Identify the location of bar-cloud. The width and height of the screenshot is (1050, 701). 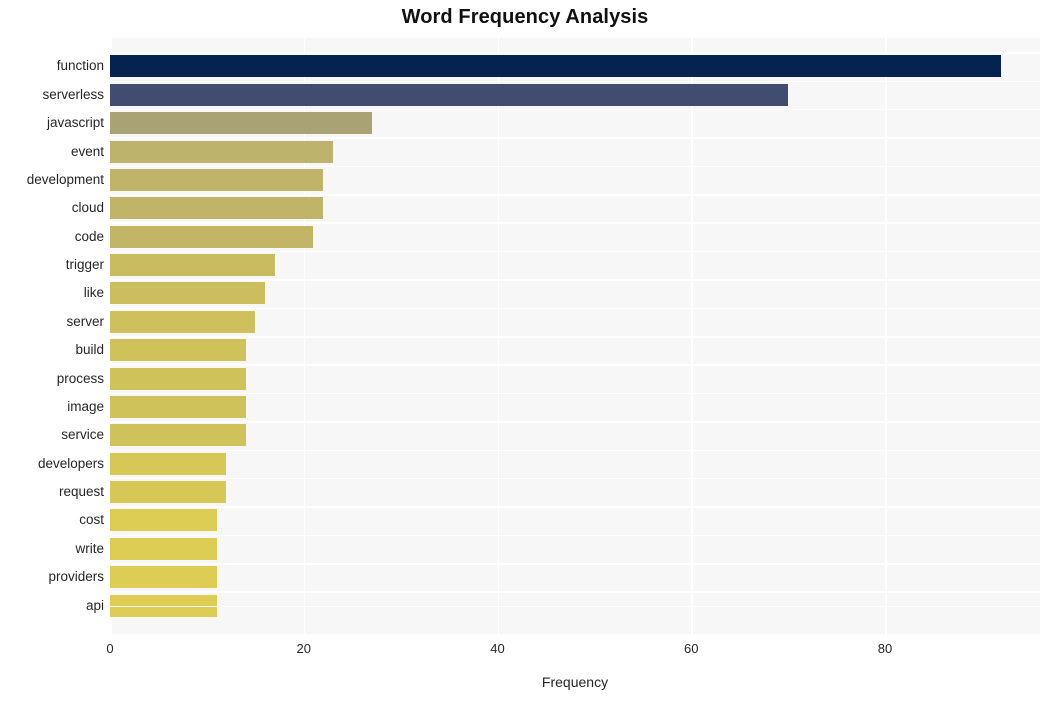
(217, 208).